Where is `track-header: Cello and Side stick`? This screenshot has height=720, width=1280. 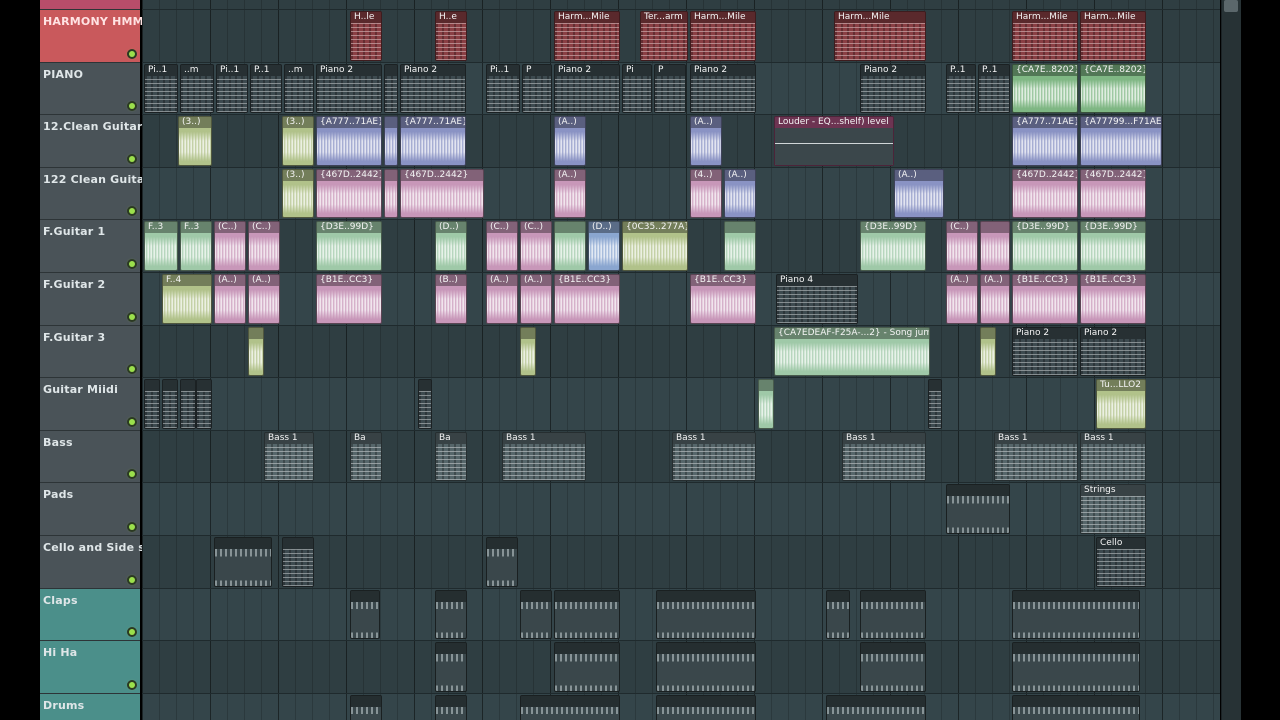
track-header: Cello and Side stick is located at coordinates (104, 562).